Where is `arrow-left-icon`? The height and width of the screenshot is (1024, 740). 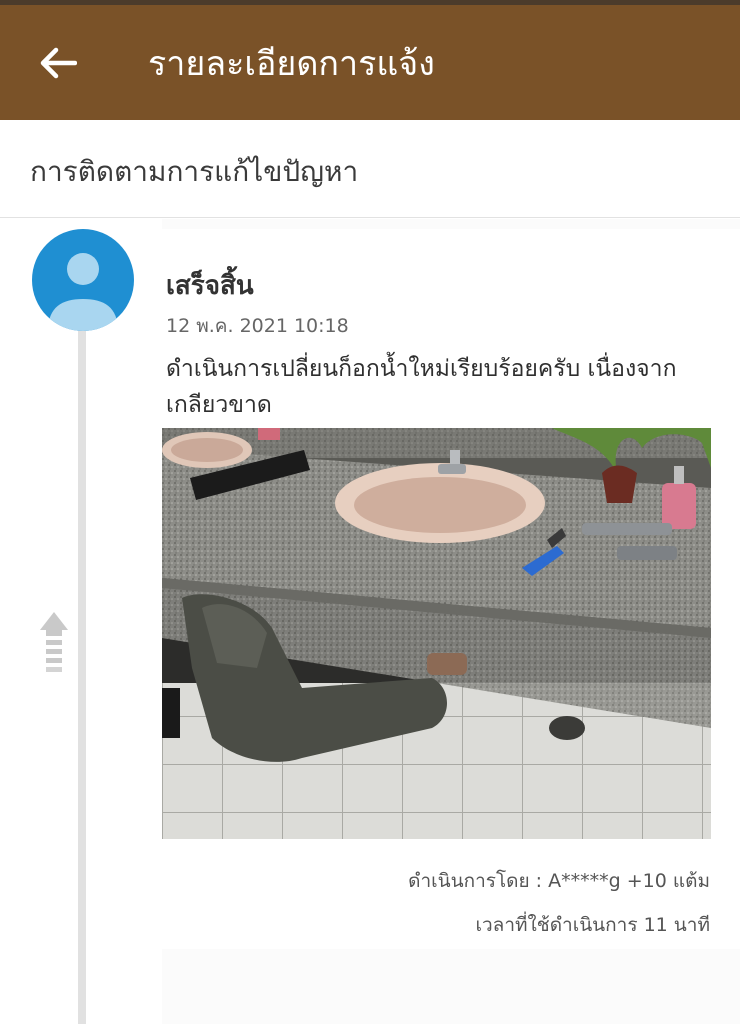
arrow-left-icon is located at coordinates (58, 63).